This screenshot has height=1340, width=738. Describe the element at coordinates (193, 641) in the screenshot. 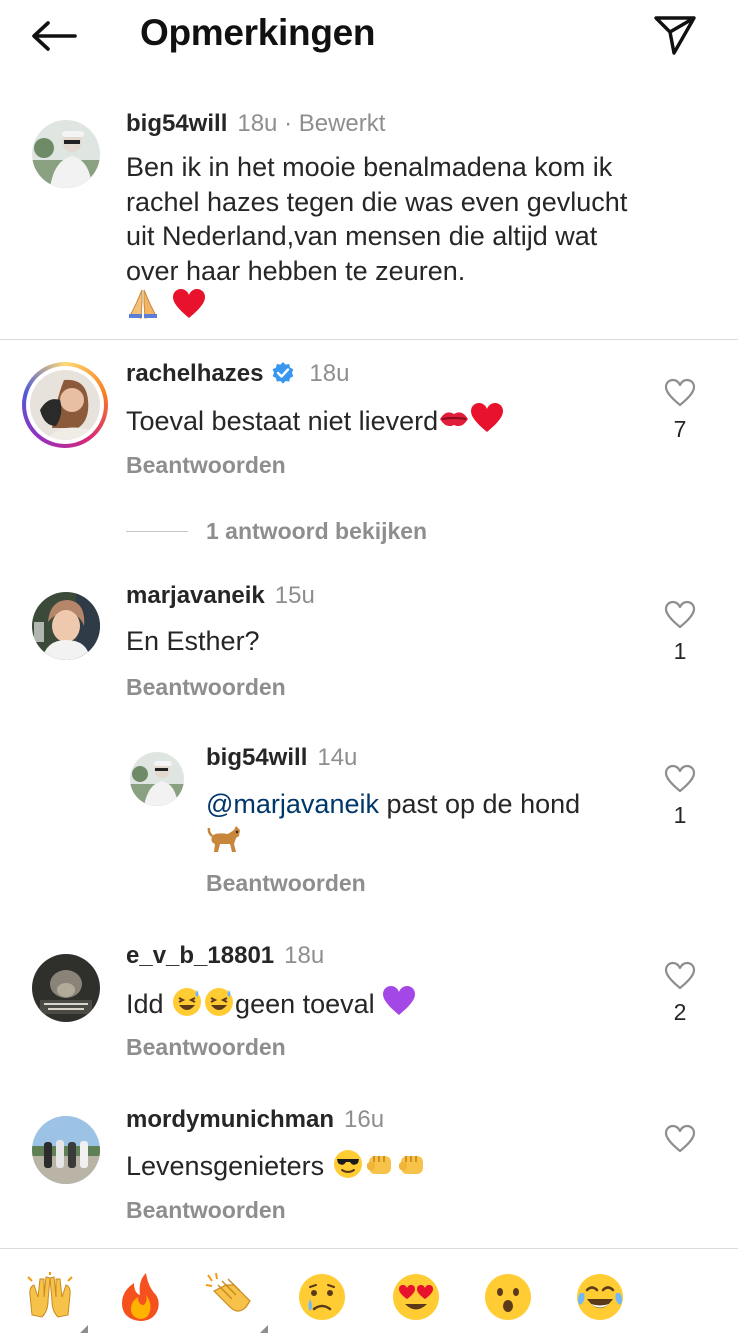

I see `comment-text: En Esther?` at that location.